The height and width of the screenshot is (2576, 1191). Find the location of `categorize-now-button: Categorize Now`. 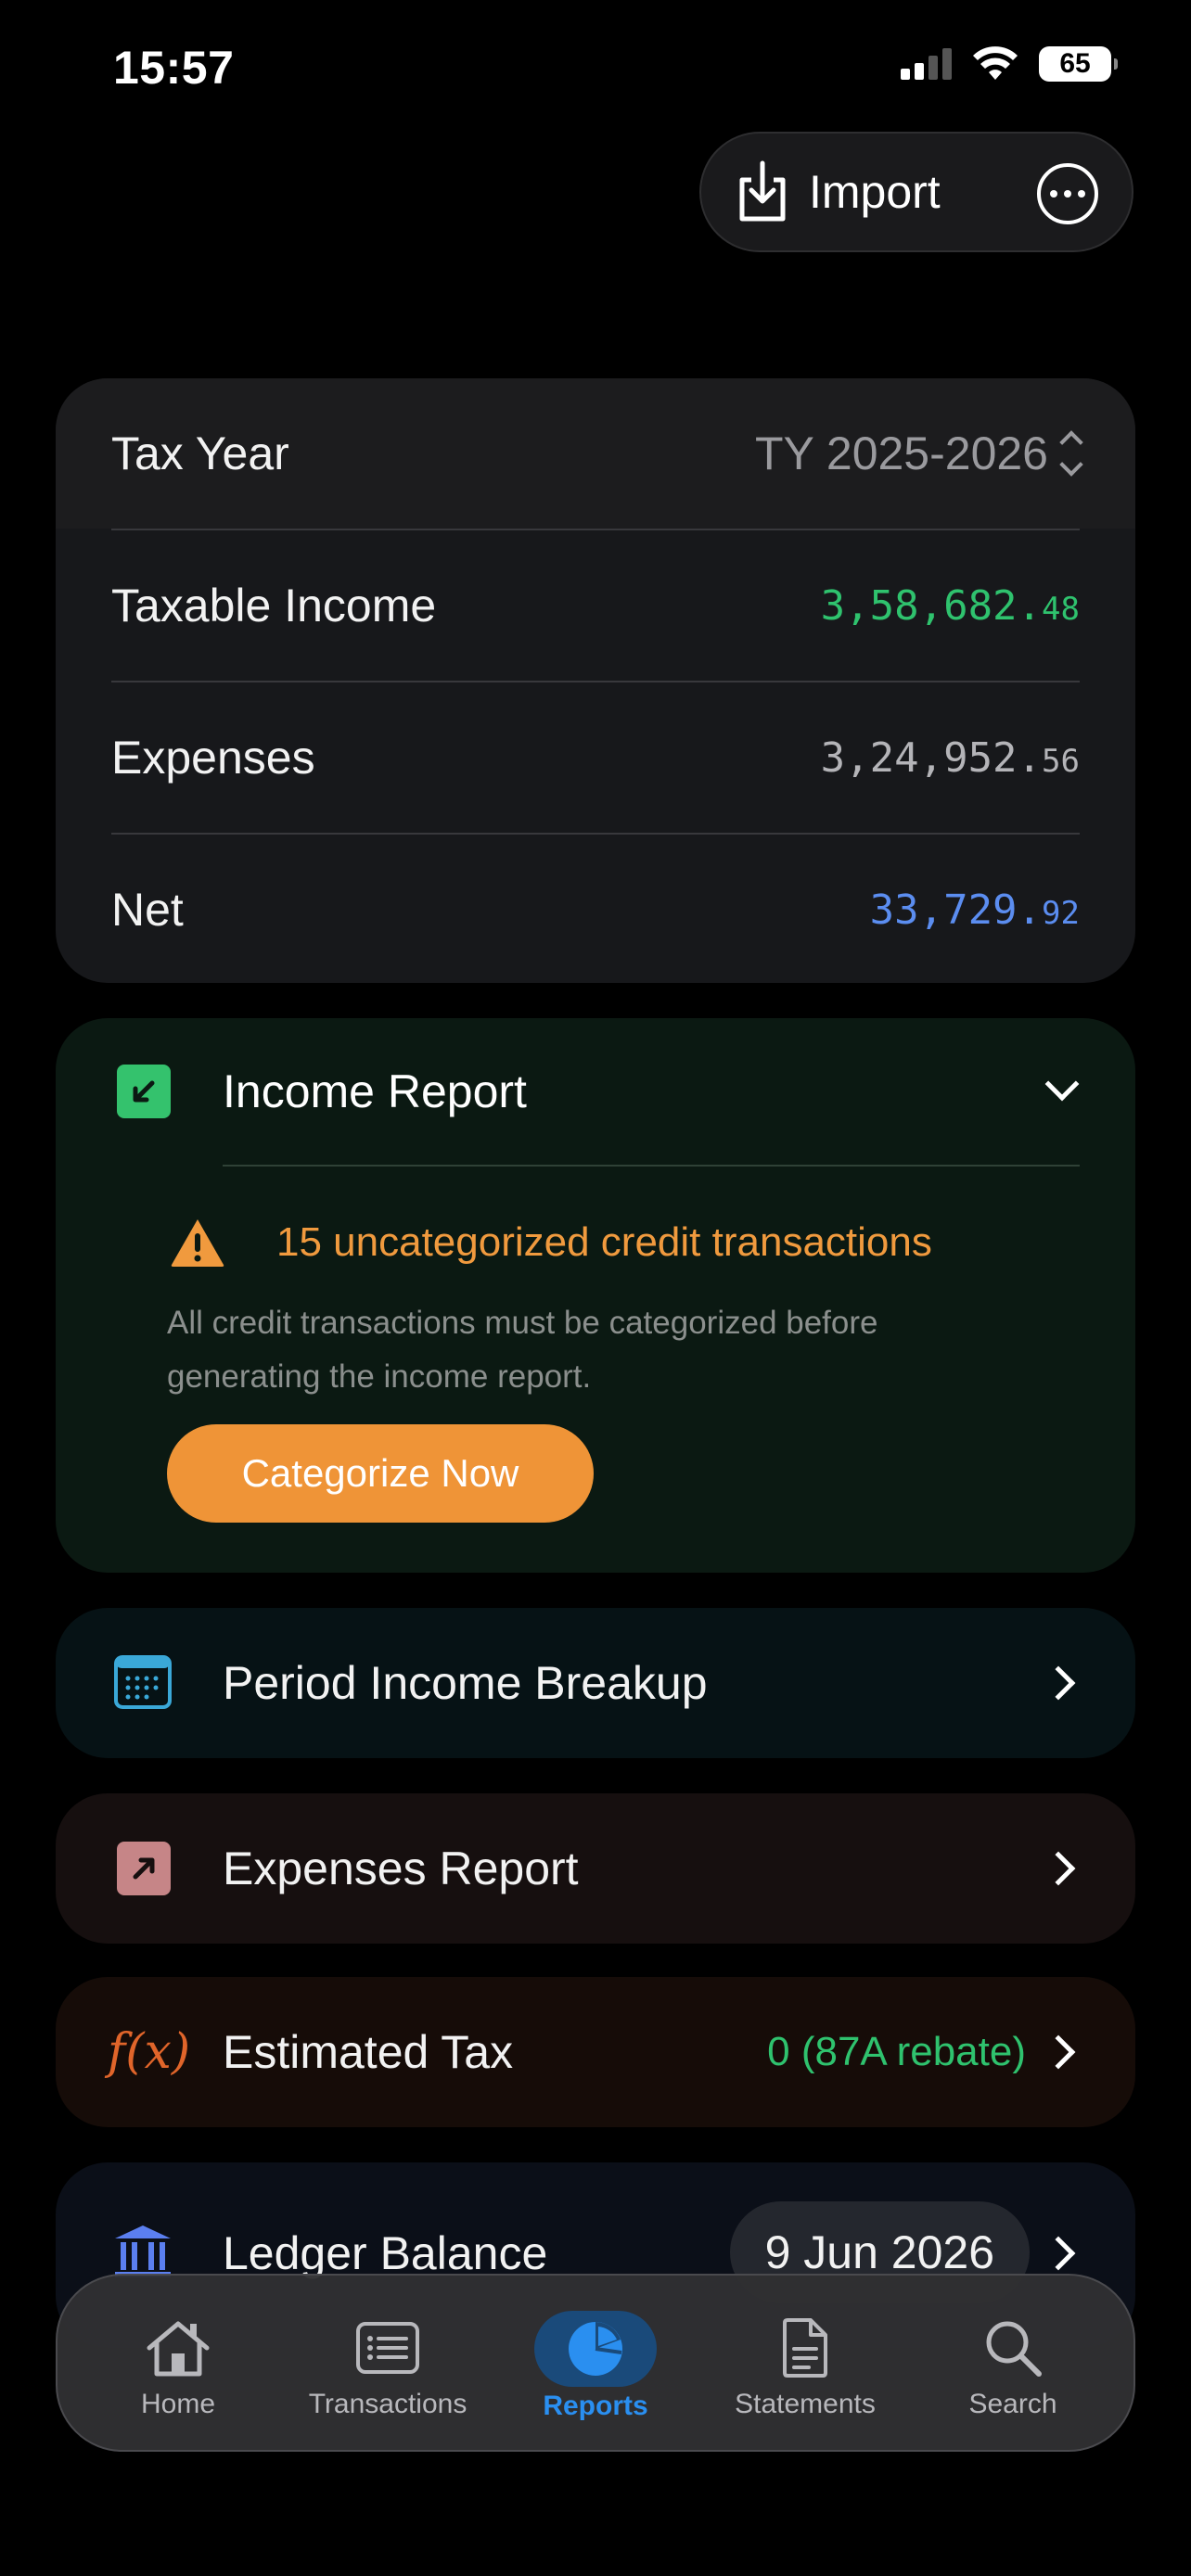

categorize-now-button: Categorize Now is located at coordinates (380, 1473).